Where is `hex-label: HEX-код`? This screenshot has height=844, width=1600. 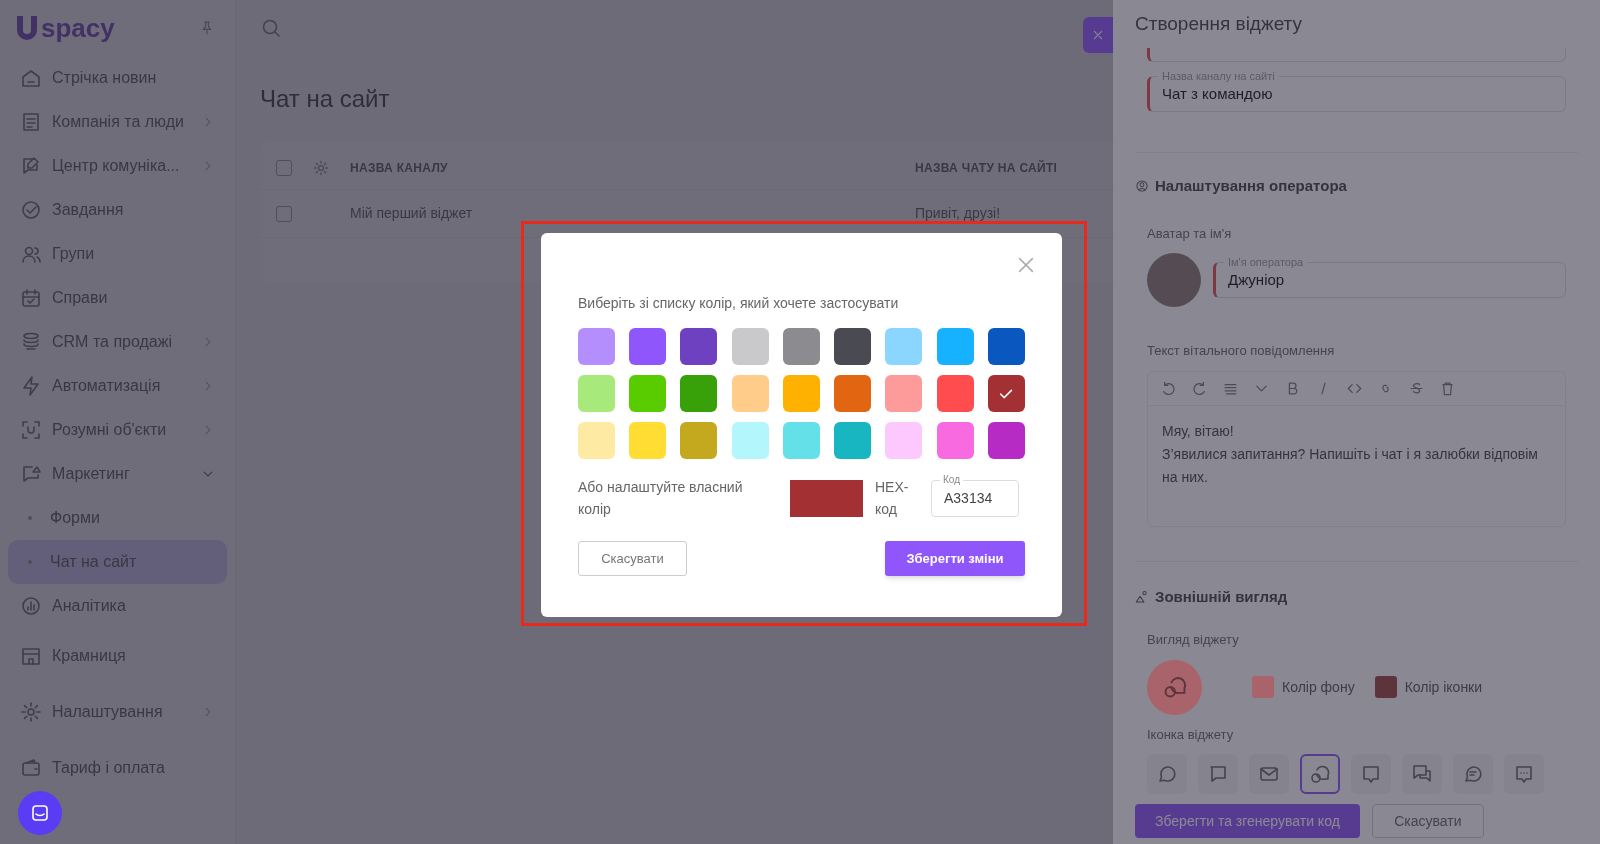
hex-label: HEX-код is located at coordinates (892, 498).